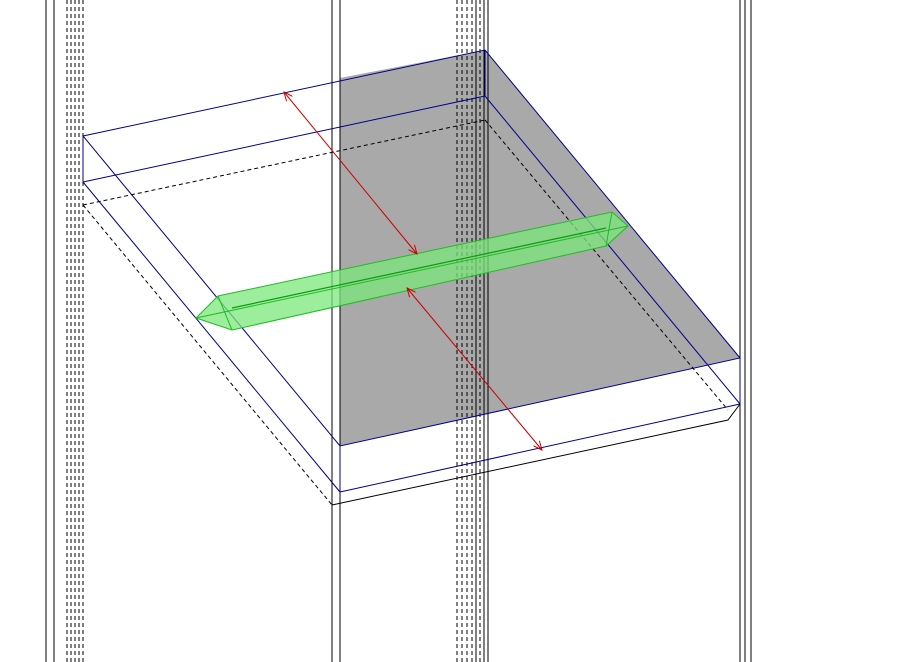 The height and width of the screenshot is (662, 908). What do you see at coordinates (64, 331) in the screenshot?
I see `left-column` at bounding box center [64, 331].